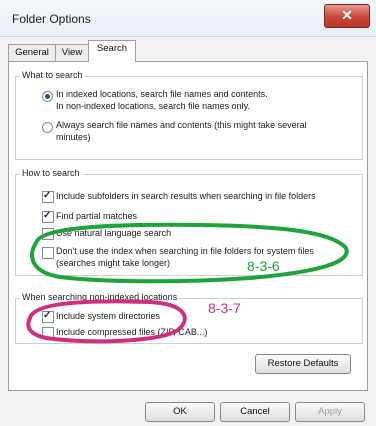  I want to click on apply-button: Apply, so click(330, 412).